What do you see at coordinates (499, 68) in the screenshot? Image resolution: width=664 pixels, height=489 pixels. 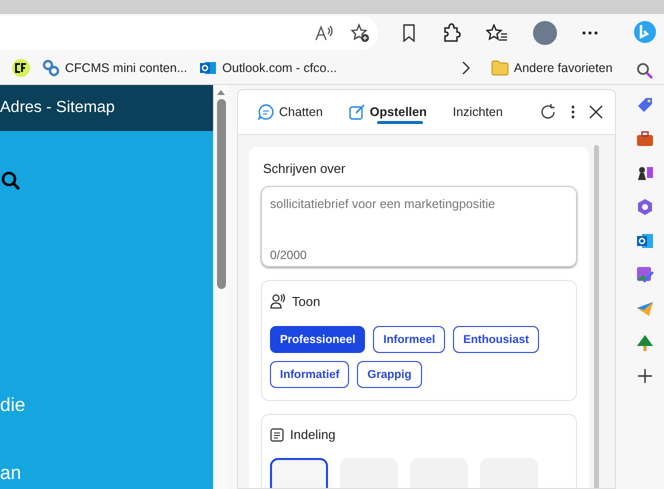 I see `folder-icon` at bounding box center [499, 68].